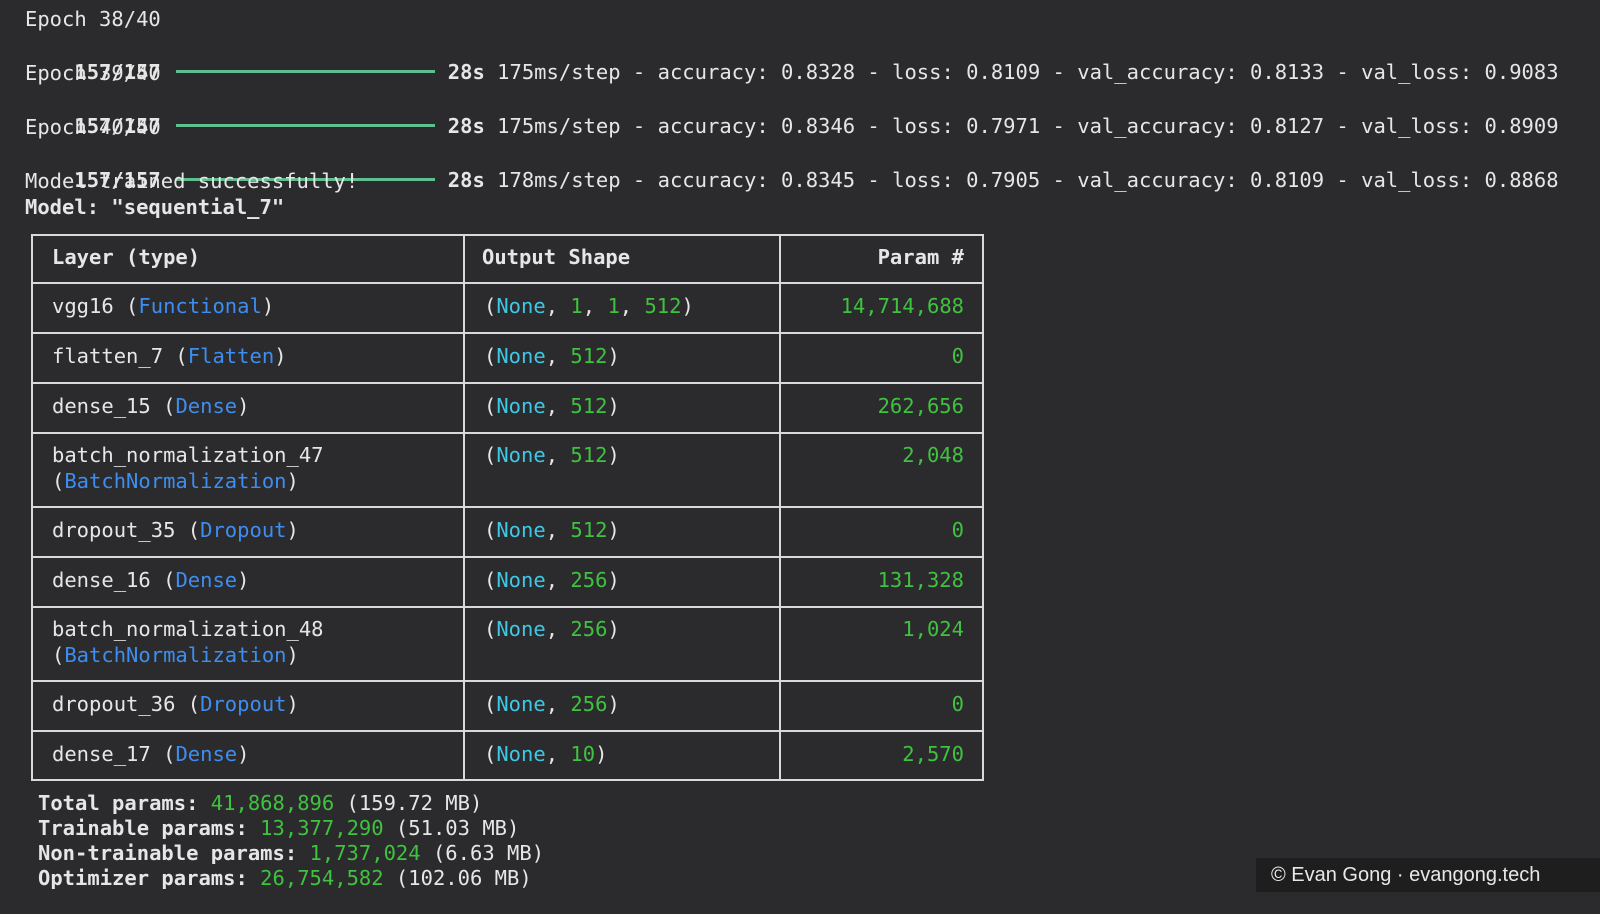  What do you see at coordinates (93, 73) in the screenshot?
I see `epoch-header: Epoch 39/40` at bounding box center [93, 73].